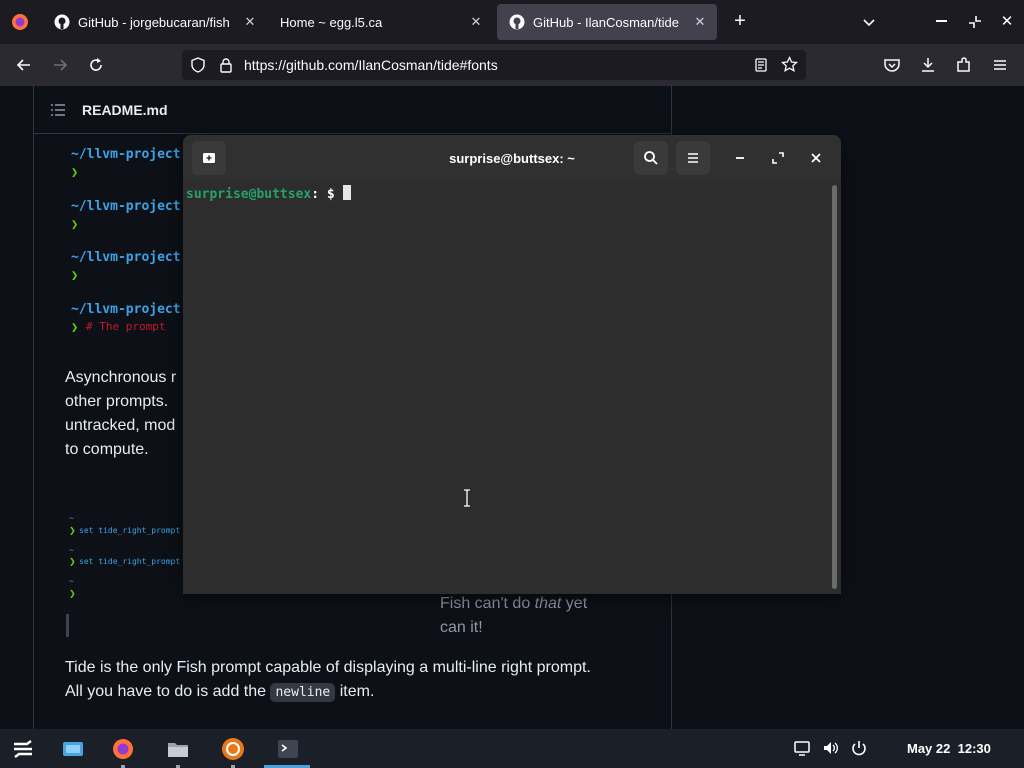 The image size is (1024, 768). I want to click on tab-egg: Home ~ egg.l5.ca ✕, so click(380, 22).